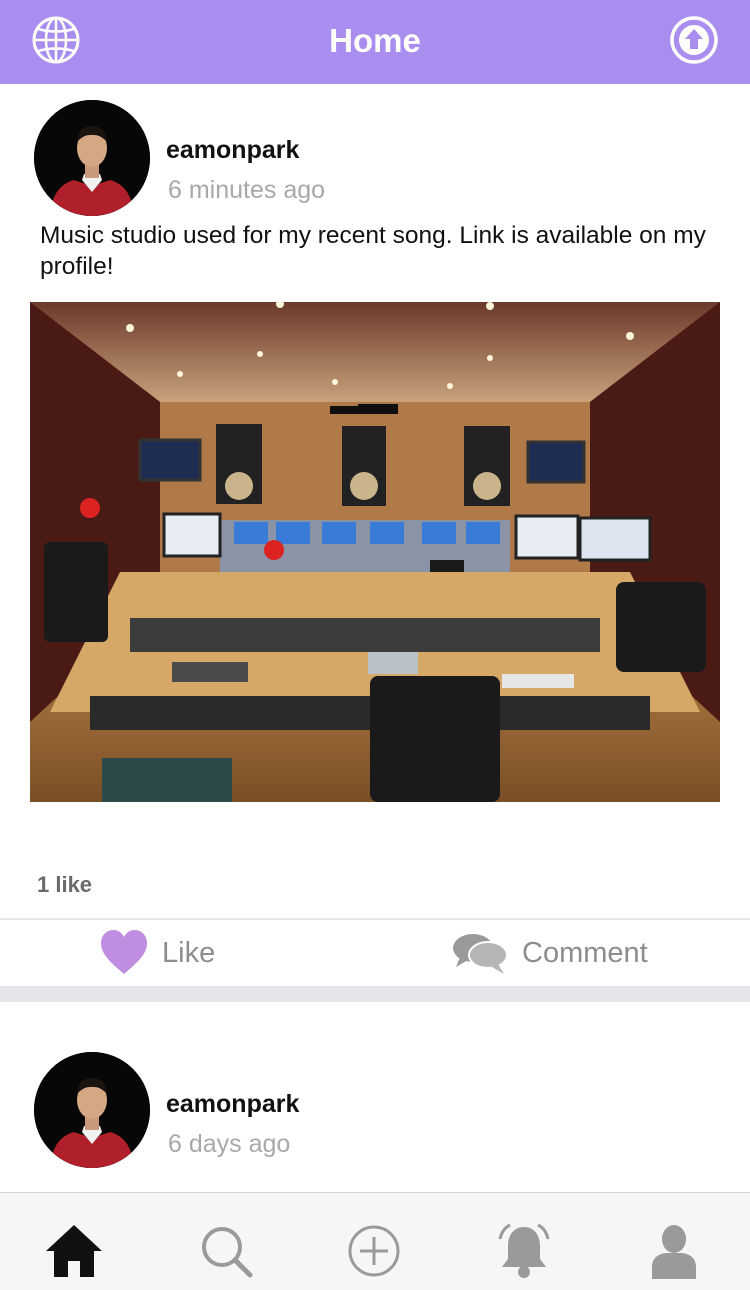  What do you see at coordinates (226, 1251) in the screenshot?
I see `search-icon` at bounding box center [226, 1251].